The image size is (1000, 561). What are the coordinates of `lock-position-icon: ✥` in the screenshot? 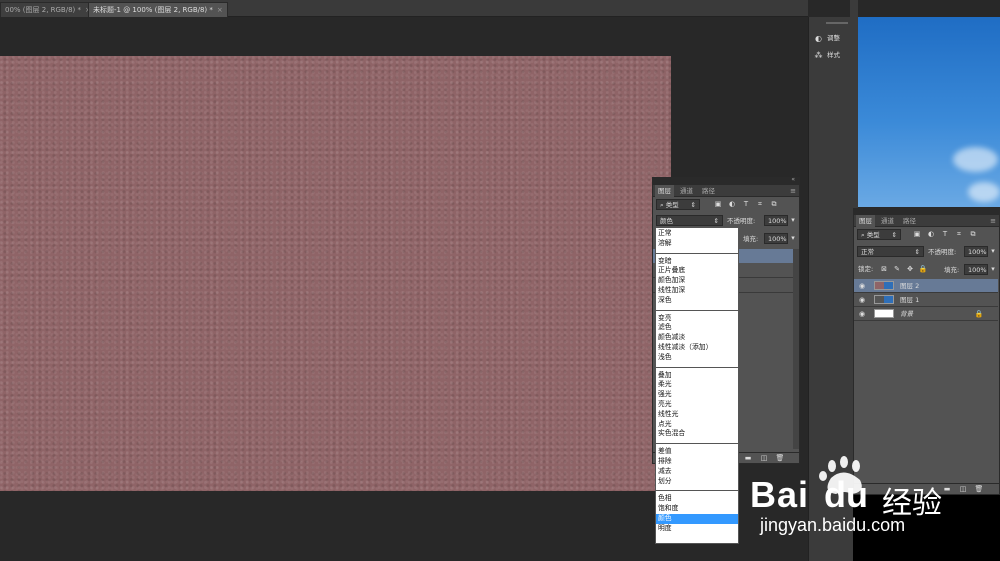 It's located at (910, 269).